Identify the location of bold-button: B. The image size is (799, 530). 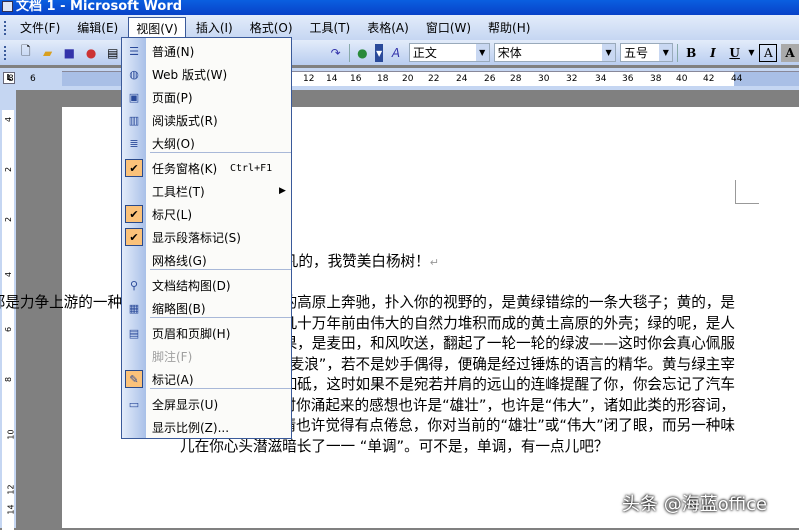
(691, 53).